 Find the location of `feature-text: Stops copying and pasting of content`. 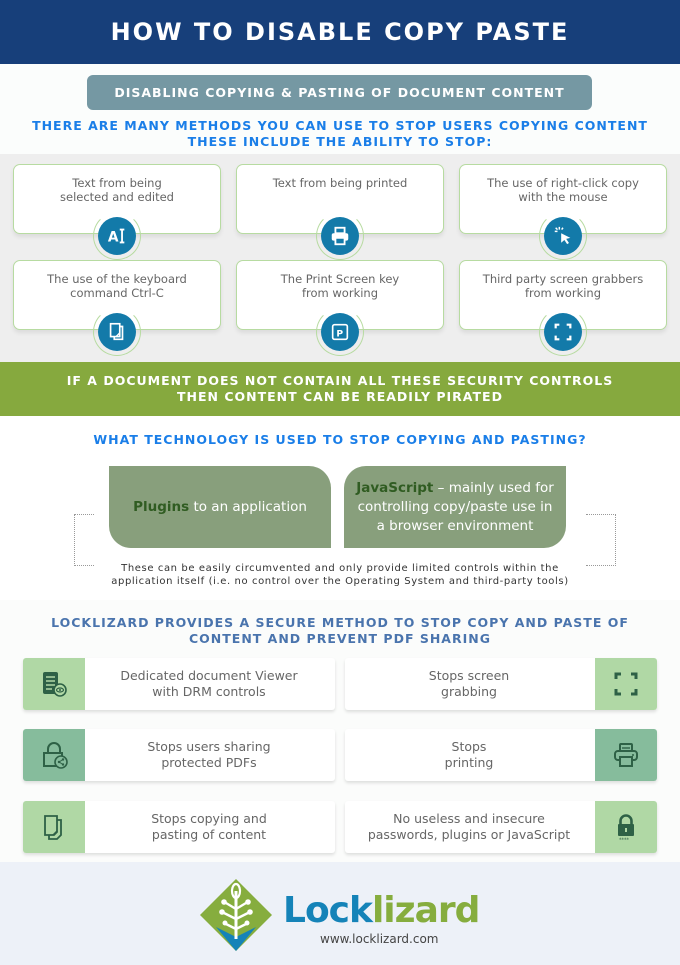

feature-text: Stops copying and pasting of content is located at coordinates (209, 827).